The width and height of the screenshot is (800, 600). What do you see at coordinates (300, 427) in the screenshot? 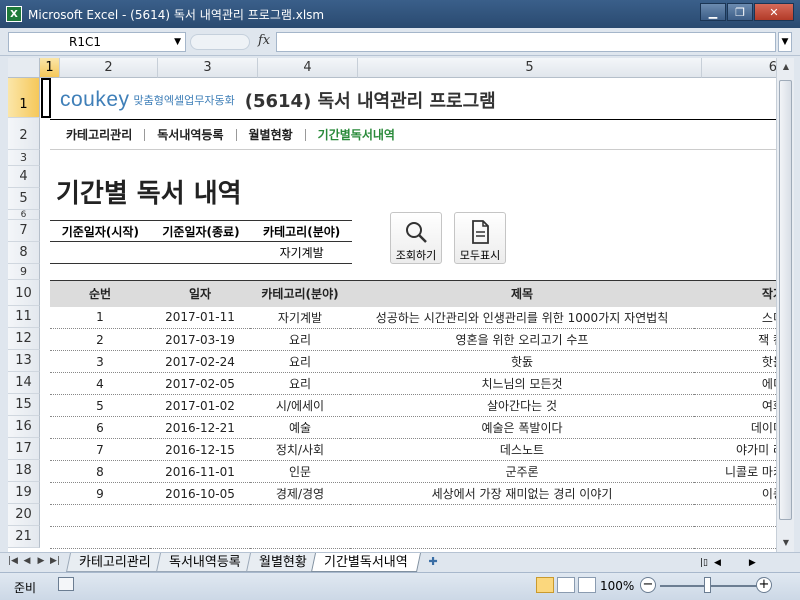
I see `cell-category: 예술` at bounding box center [300, 427].